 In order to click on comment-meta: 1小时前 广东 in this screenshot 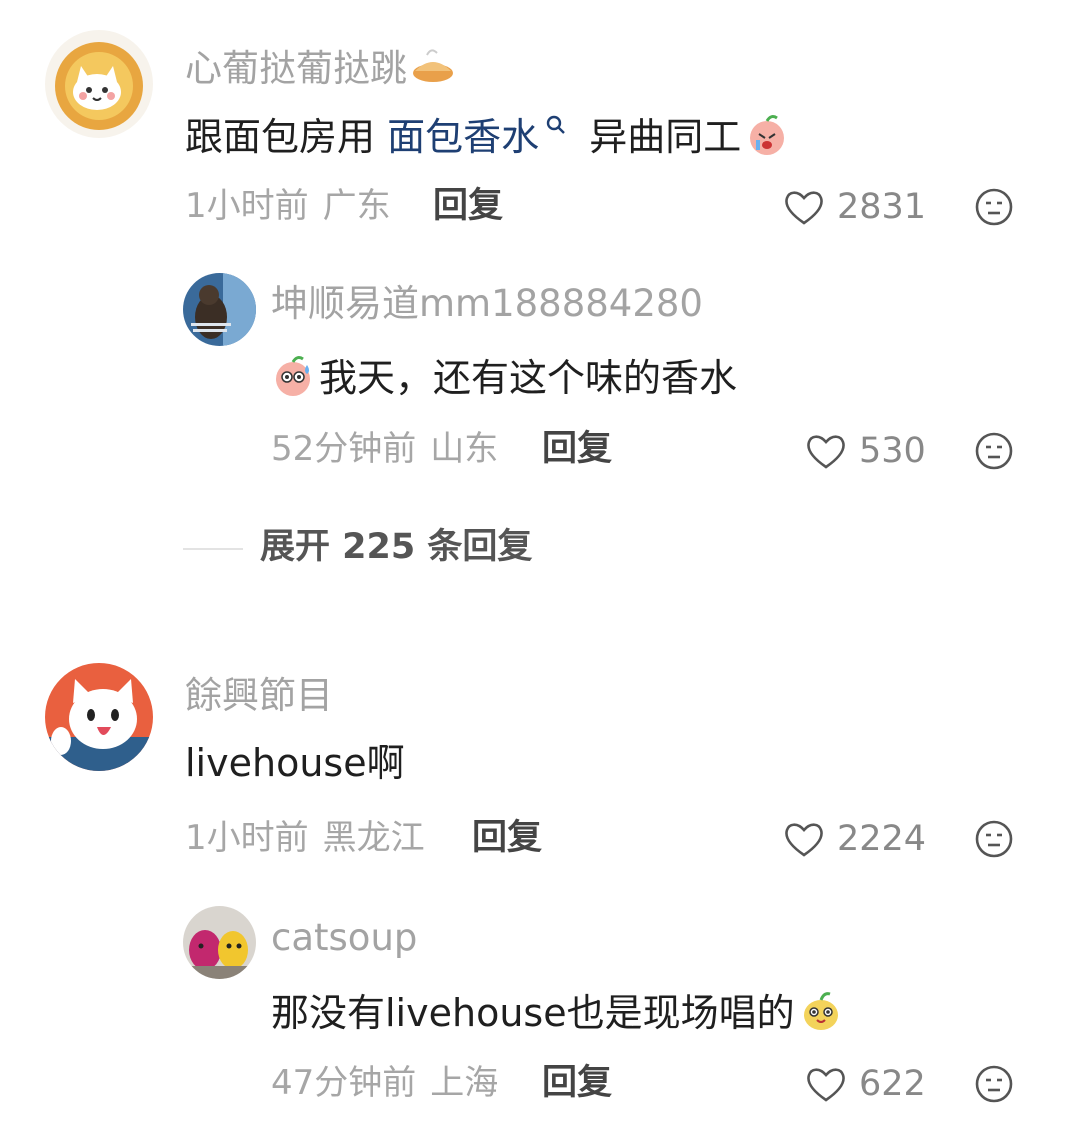, I will do `click(288, 206)`.